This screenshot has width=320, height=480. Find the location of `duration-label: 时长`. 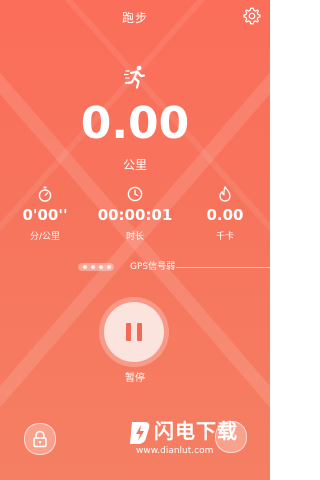

duration-label: 时长 is located at coordinates (134, 237).